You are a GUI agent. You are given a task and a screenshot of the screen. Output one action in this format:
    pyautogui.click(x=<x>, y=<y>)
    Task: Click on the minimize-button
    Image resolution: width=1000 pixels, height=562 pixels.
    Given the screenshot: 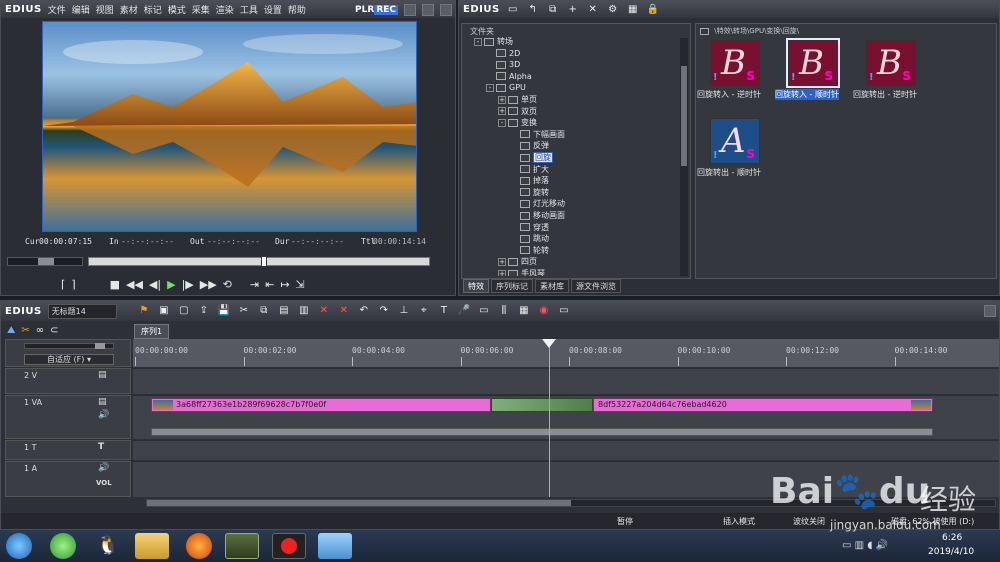 What is the action you would take?
    pyautogui.click(x=410, y=9)
    